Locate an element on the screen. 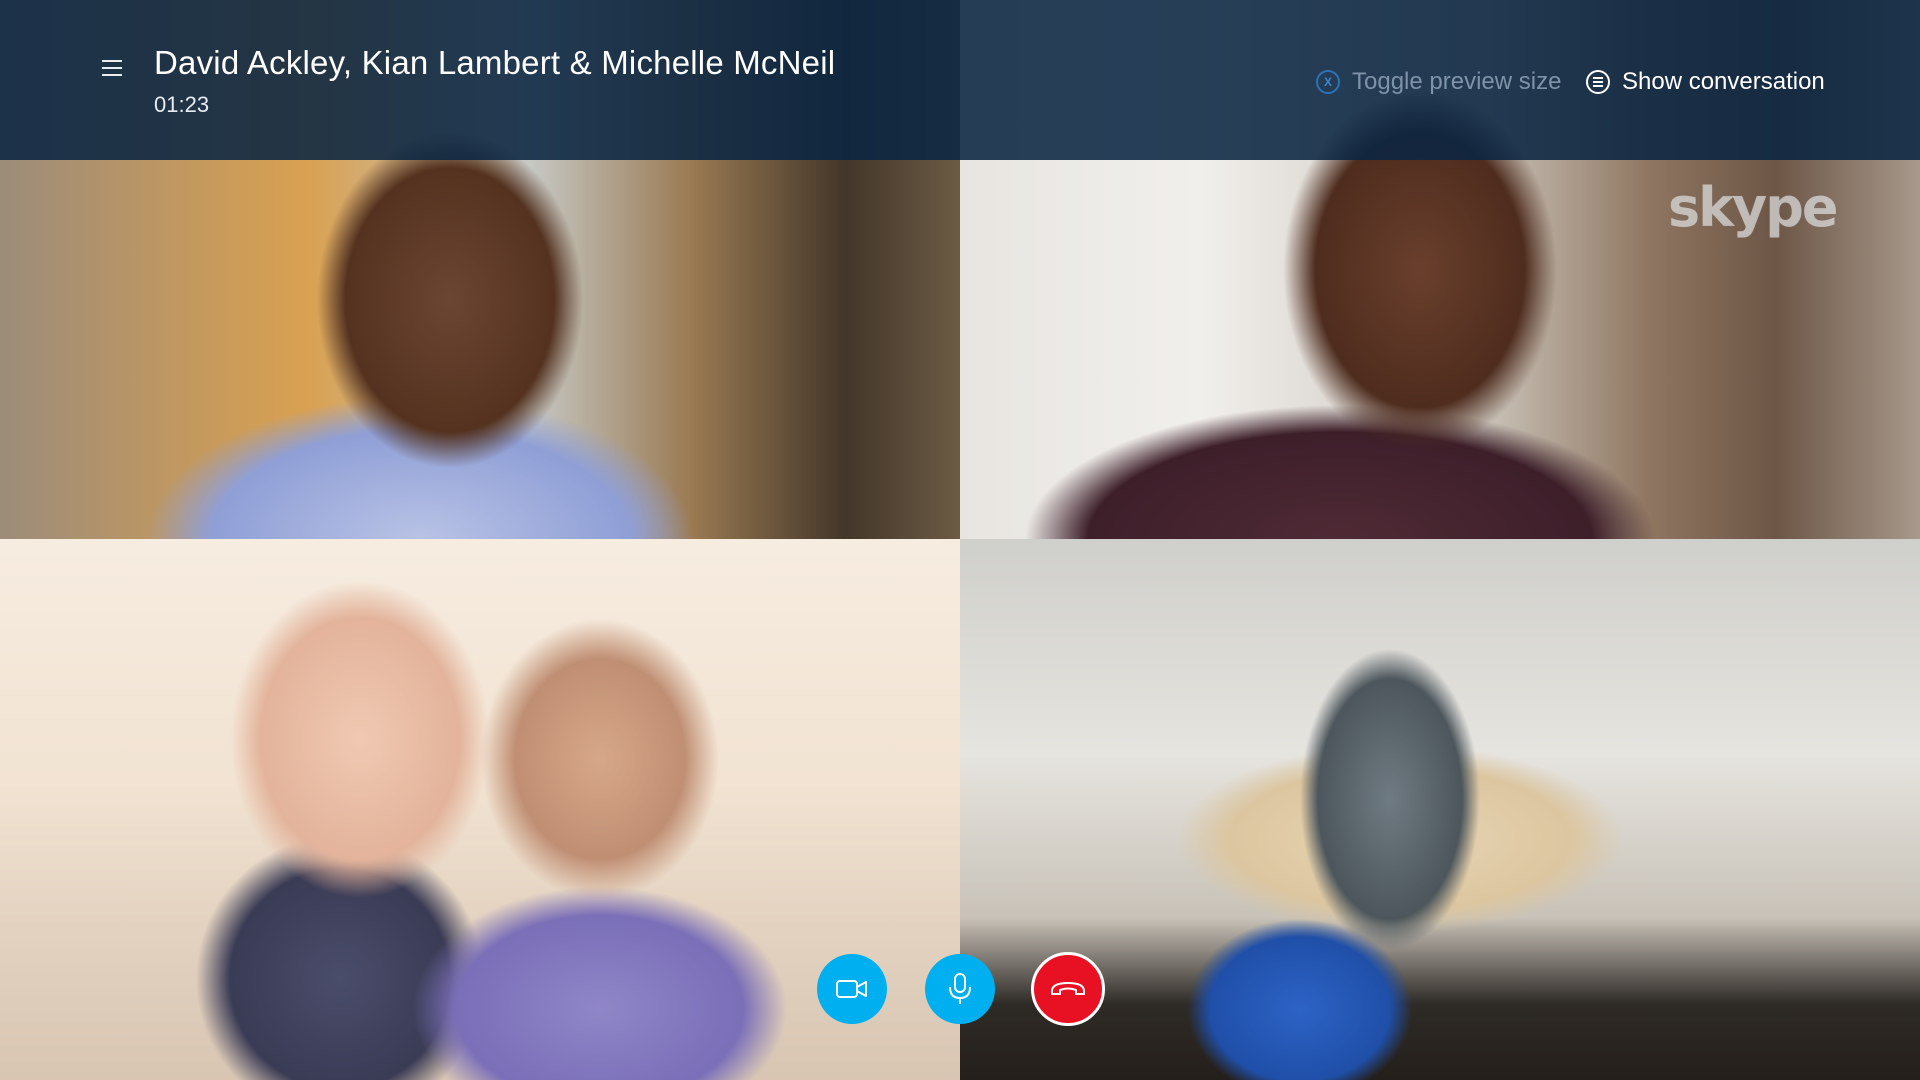  mute-microphone-button is located at coordinates (960, 989).